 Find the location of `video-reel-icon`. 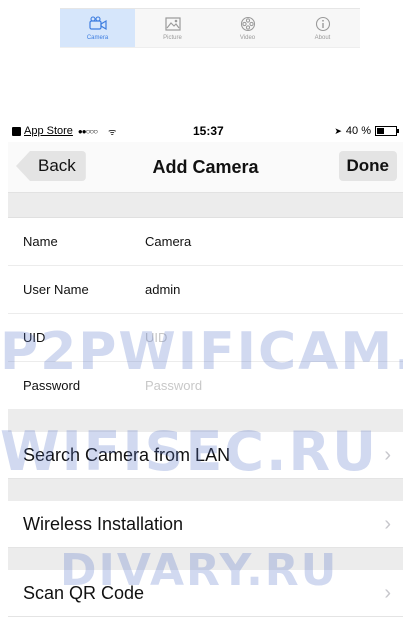

video-reel-icon is located at coordinates (247, 23).